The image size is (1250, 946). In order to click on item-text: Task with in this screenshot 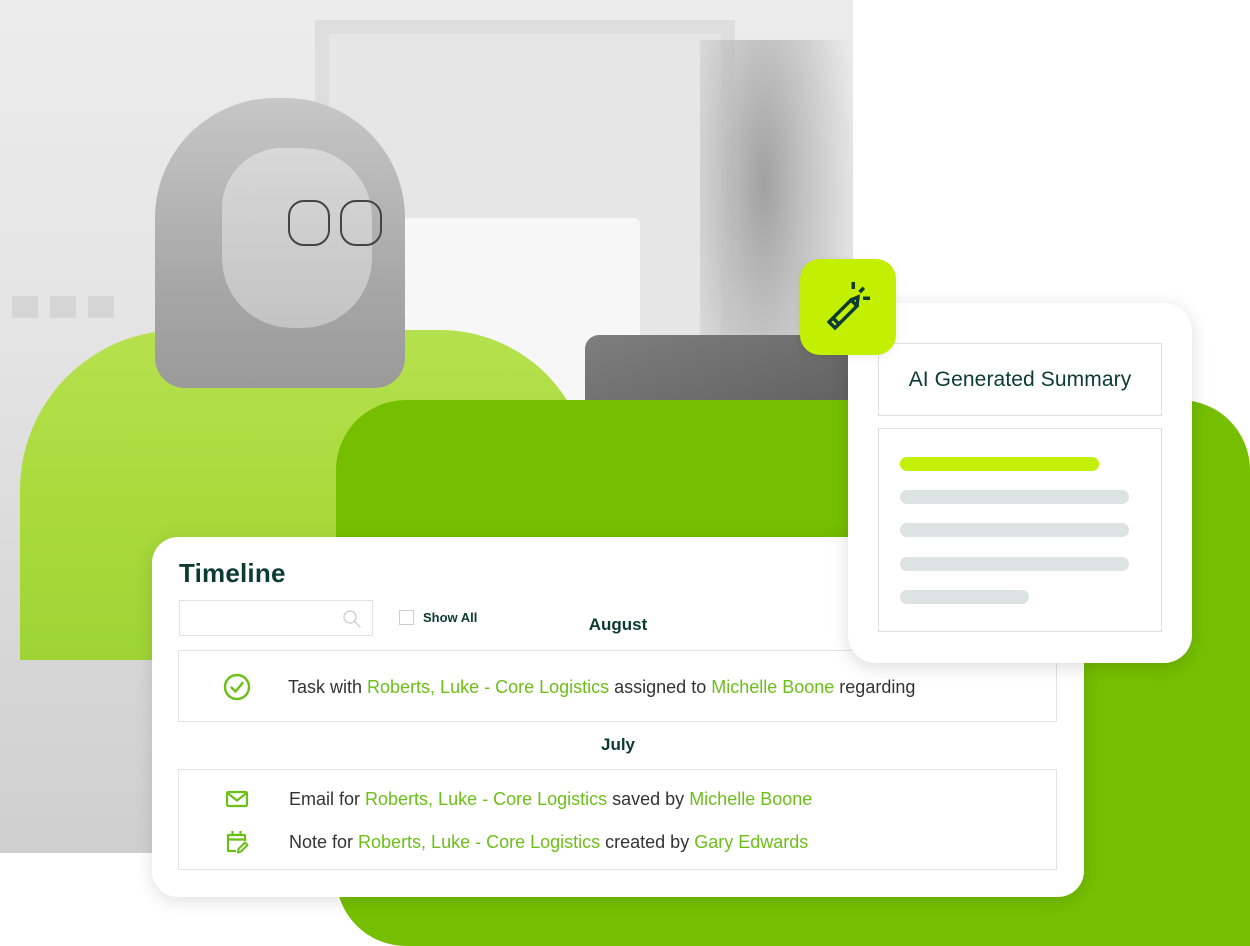, I will do `click(328, 686)`.